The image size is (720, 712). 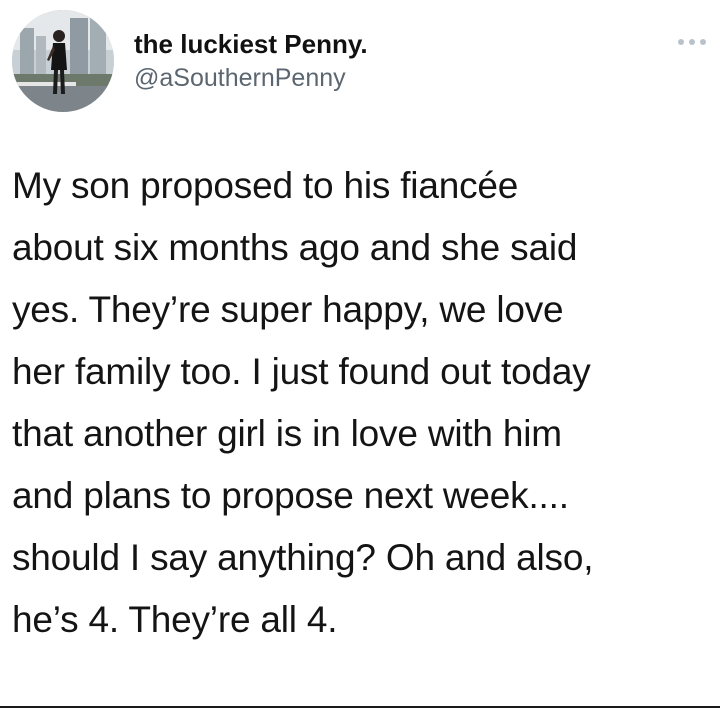 What do you see at coordinates (251, 44) in the screenshot?
I see `author-display-name: the luckiest Penny.` at bounding box center [251, 44].